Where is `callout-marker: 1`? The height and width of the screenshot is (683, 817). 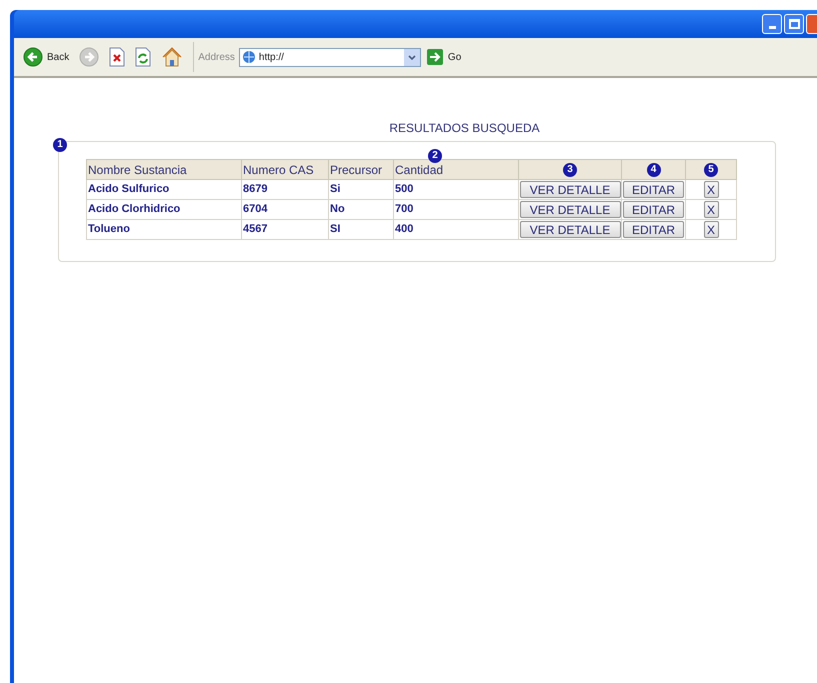
callout-marker: 1 is located at coordinates (60, 145).